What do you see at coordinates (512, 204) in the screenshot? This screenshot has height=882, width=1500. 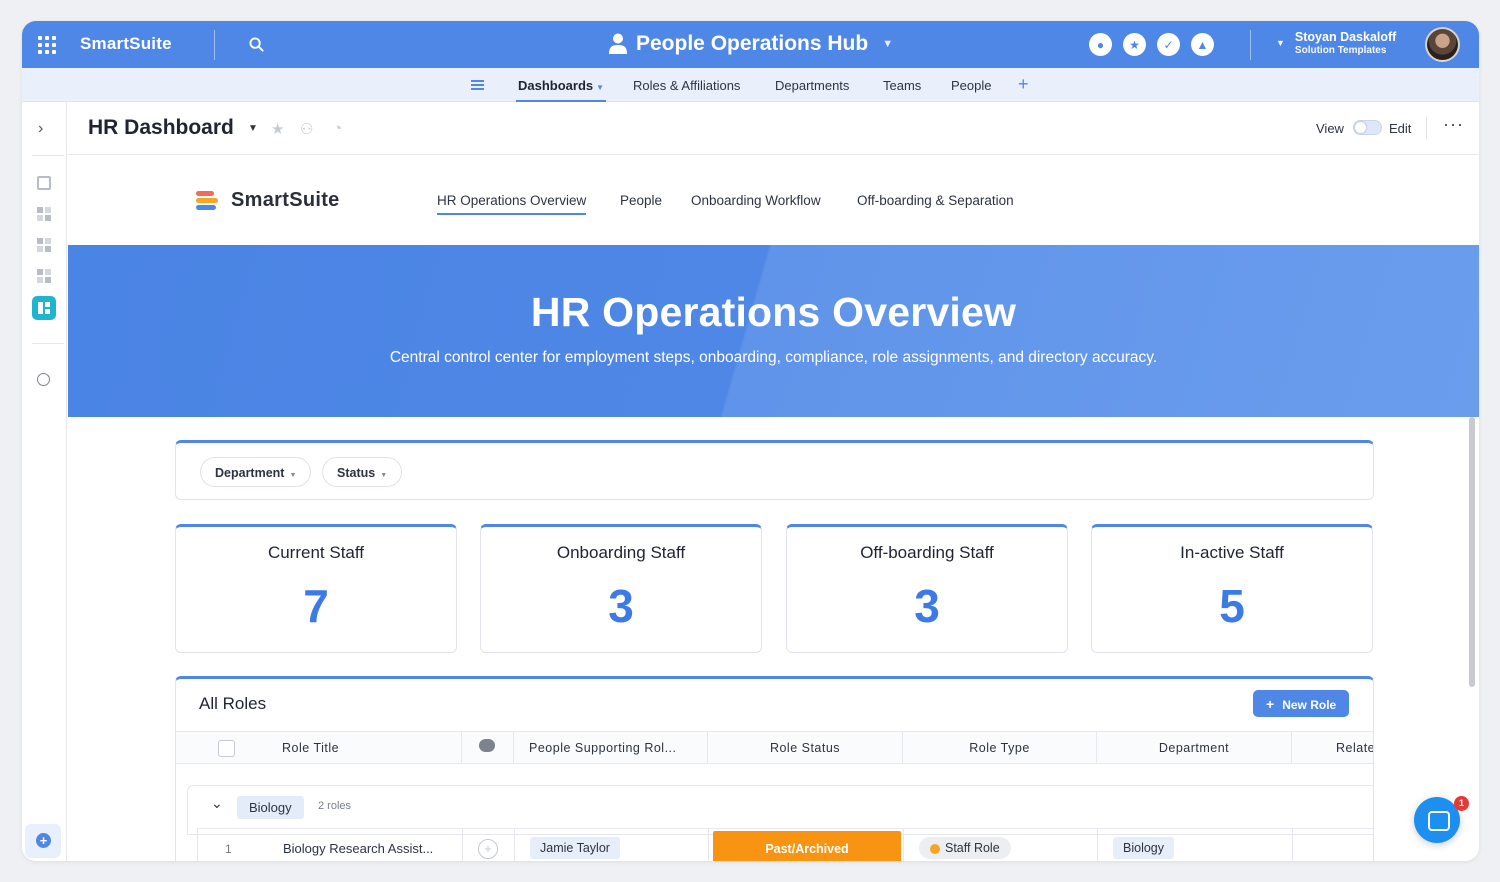 I see `subtab-hr-operations-overview: HR Operations Overview` at bounding box center [512, 204].